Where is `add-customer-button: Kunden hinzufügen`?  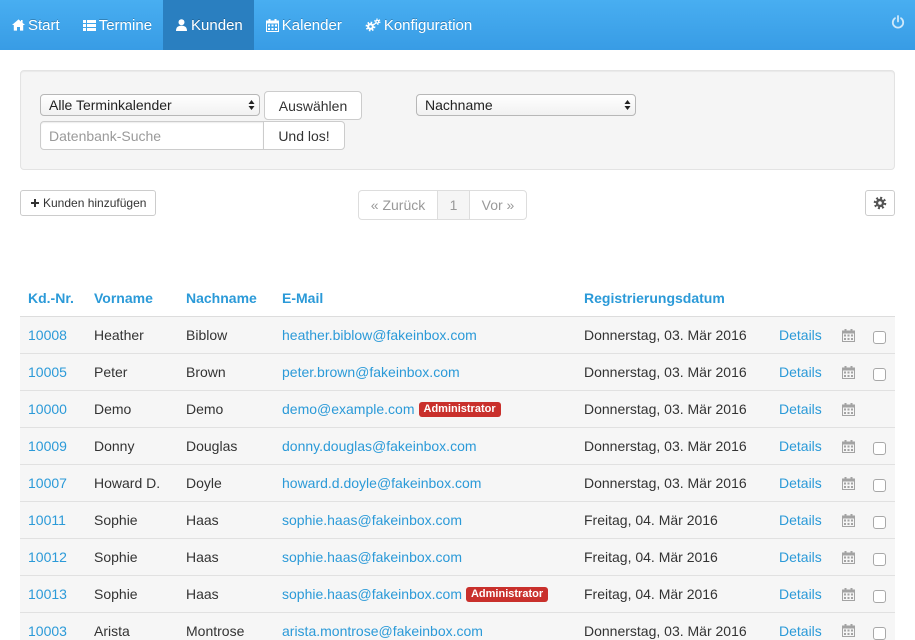
add-customer-button: Kunden hinzufügen is located at coordinates (88, 203).